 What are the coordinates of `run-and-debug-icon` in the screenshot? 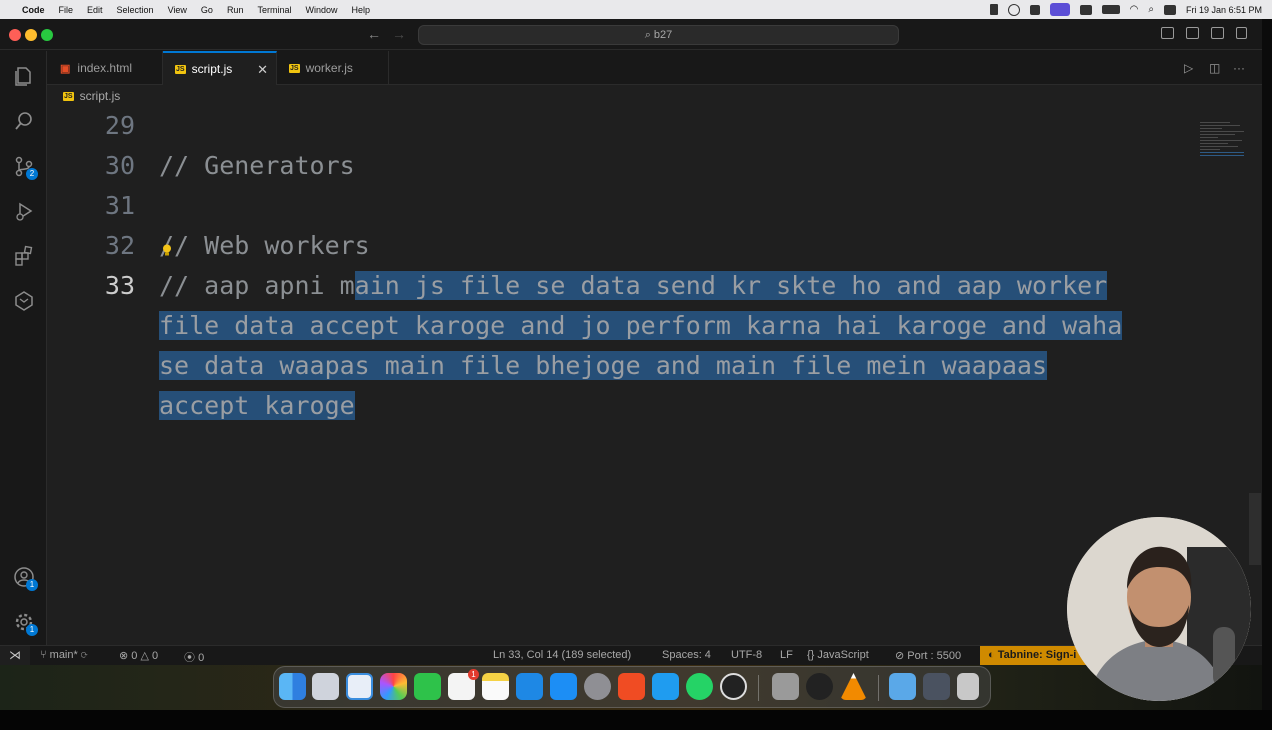 It's located at (23, 210).